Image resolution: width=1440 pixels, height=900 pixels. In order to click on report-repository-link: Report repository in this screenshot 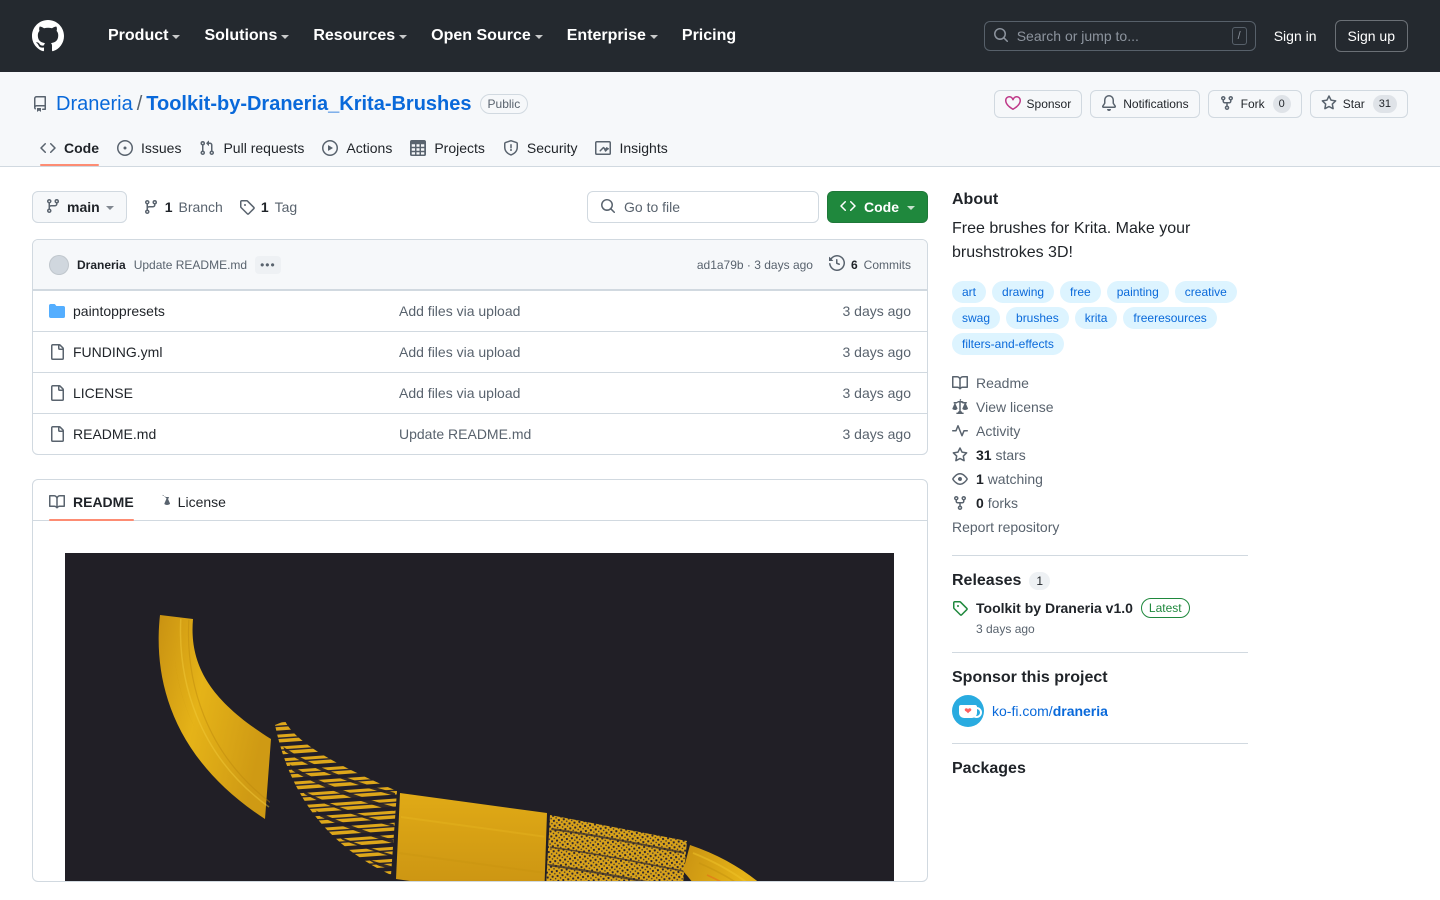, I will do `click(1100, 527)`.